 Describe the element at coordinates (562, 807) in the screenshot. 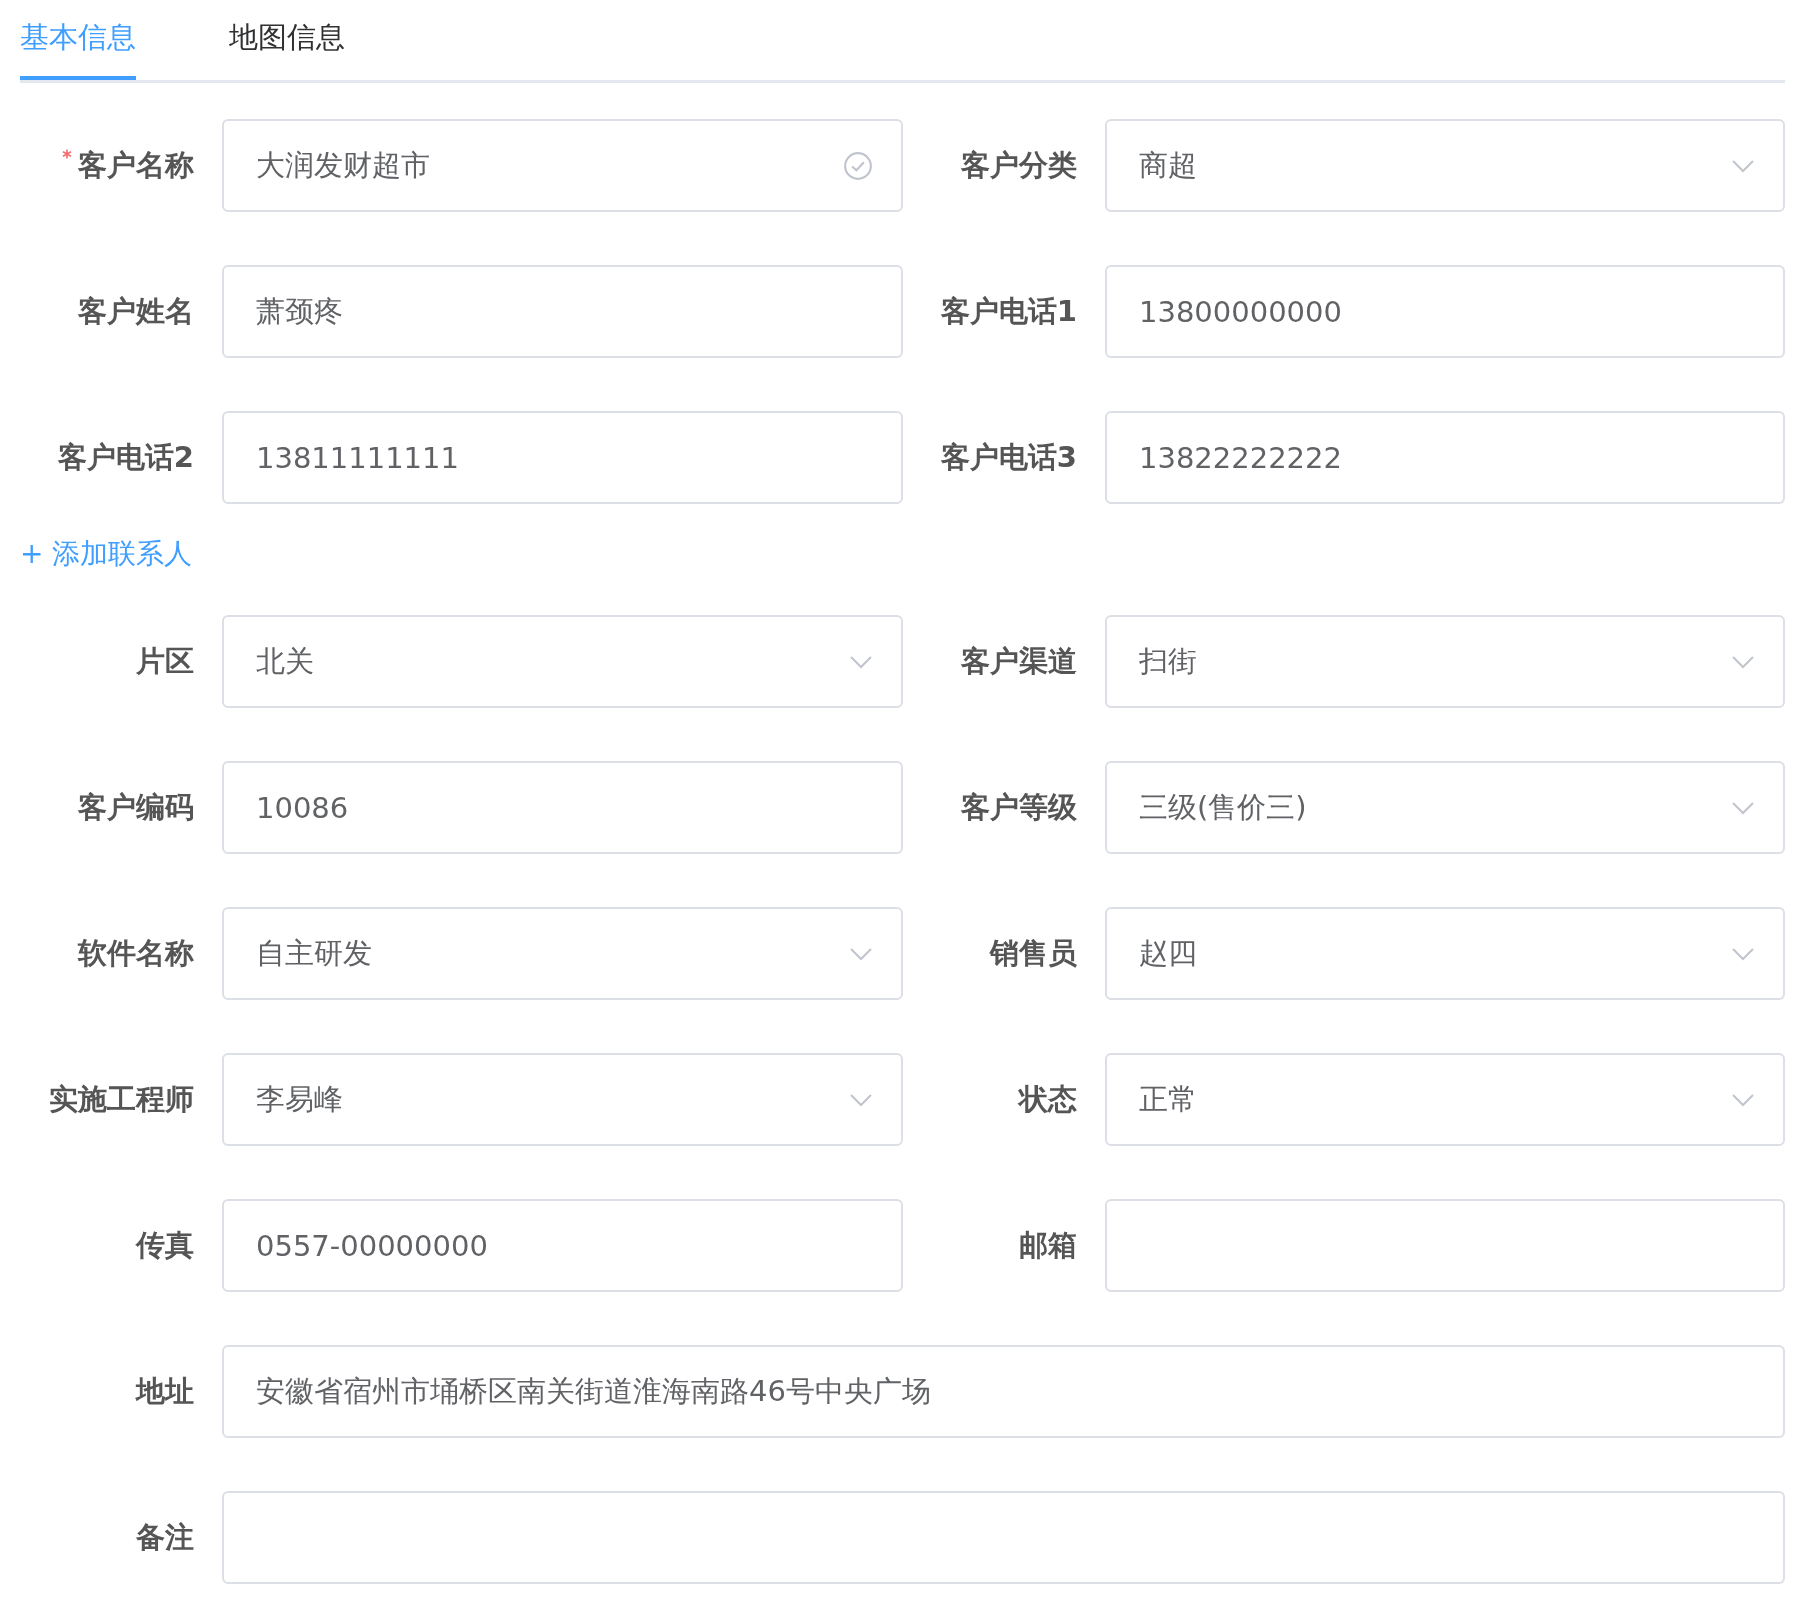

I see `input-field: 10086` at that location.